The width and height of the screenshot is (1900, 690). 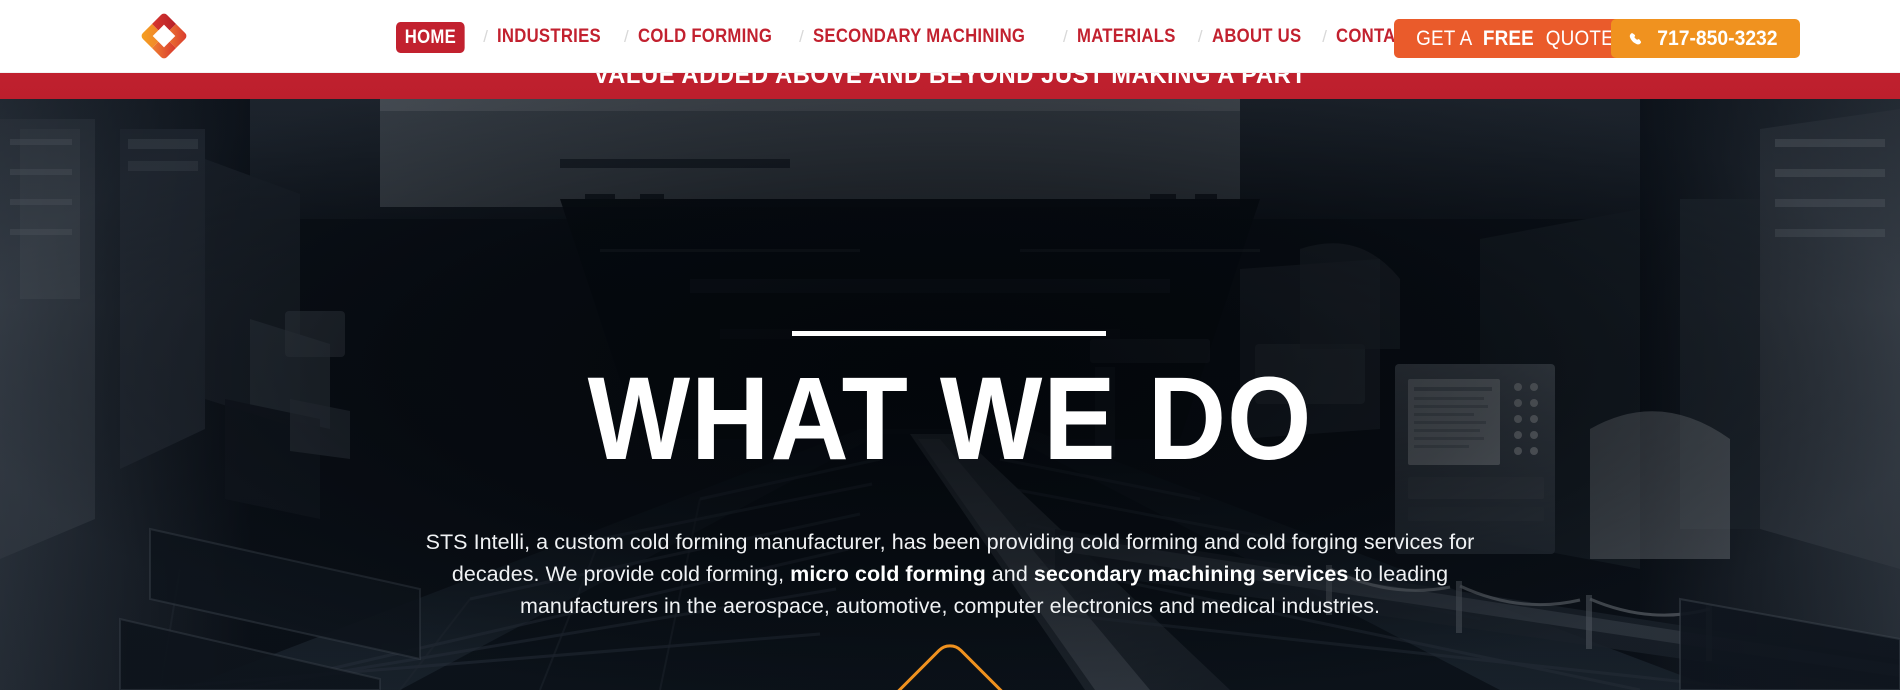 What do you see at coordinates (950, 419) in the screenshot?
I see `hero-title: WHAT WE DO` at bounding box center [950, 419].